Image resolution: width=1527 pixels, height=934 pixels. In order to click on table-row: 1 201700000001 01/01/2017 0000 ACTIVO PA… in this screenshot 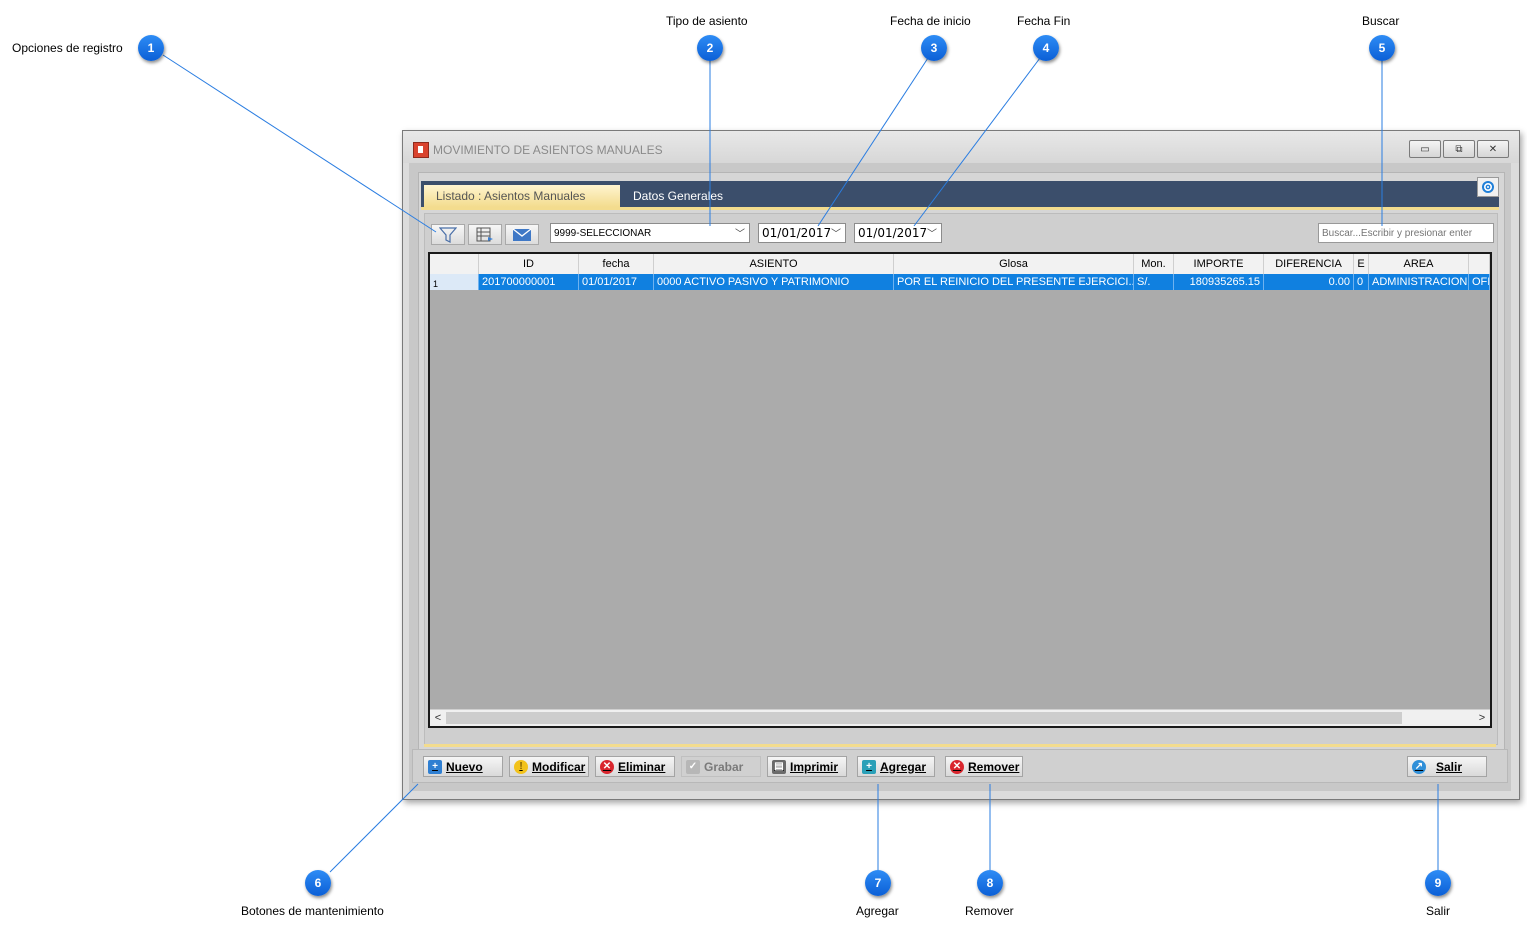, I will do `click(960, 282)`.